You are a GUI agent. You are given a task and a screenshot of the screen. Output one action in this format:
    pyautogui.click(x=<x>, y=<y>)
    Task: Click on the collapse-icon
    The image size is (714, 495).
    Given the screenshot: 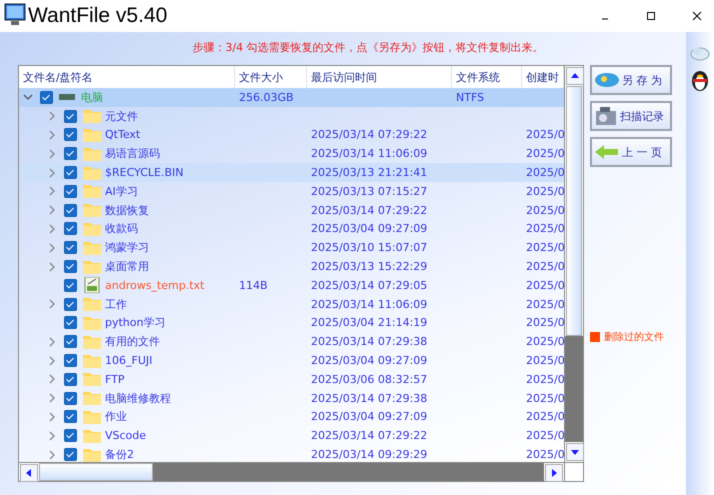 What is the action you would take?
    pyautogui.click(x=28, y=97)
    